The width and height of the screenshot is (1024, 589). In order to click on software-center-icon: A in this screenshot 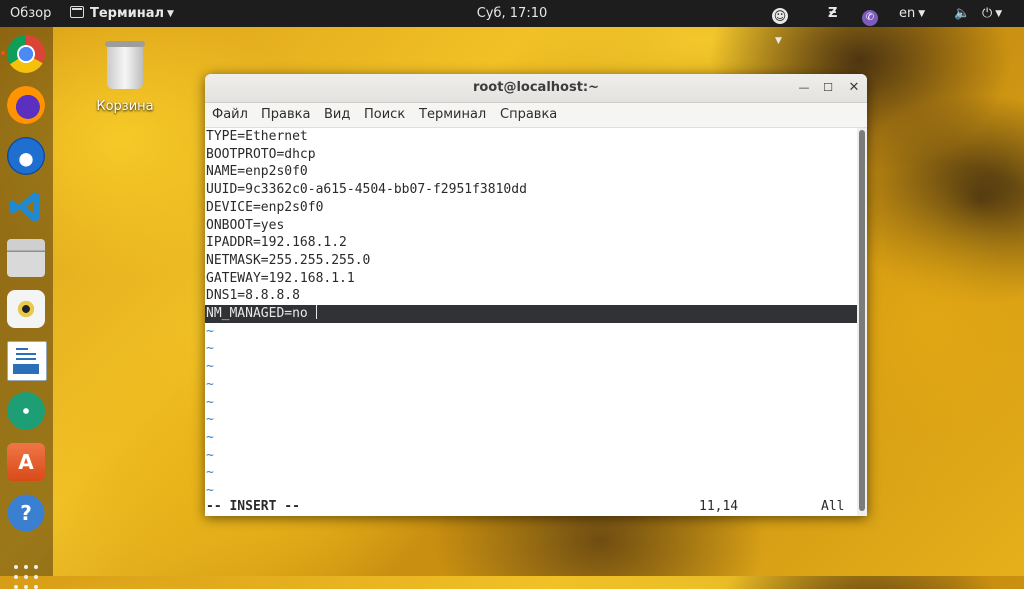, I will do `click(26, 462)`.